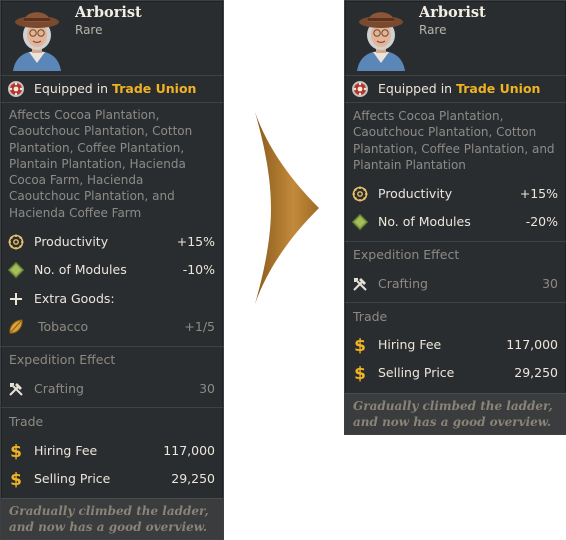 Image resolution: width=566 pixels, height=540 pixels. I want to click on modules-row: No. of Modules -10%, so click(112, 270).